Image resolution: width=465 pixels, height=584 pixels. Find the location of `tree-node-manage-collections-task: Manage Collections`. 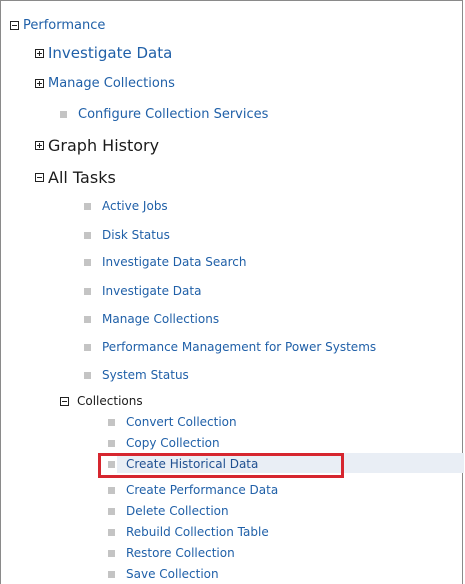

tree-node-manage-collections-task: Manage Collections is located at coordinates (151, 319).